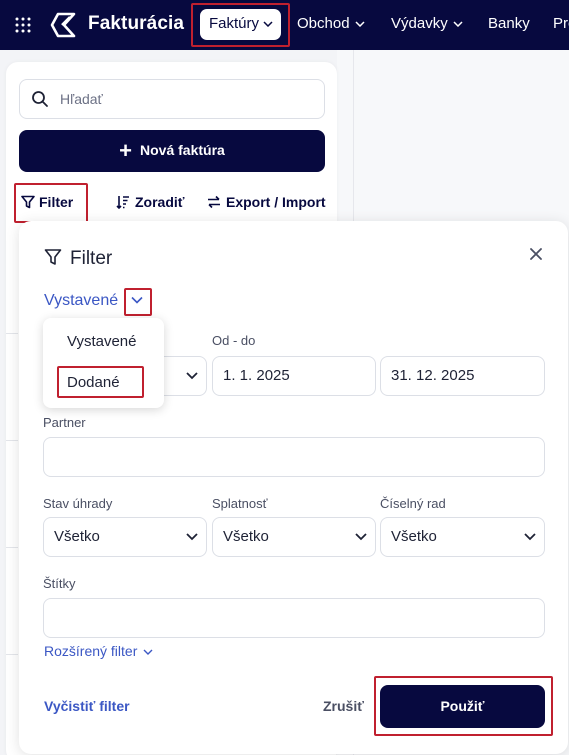 This screenshot has width=569, height=755. I want to click on close-icon, so click(536, 254).